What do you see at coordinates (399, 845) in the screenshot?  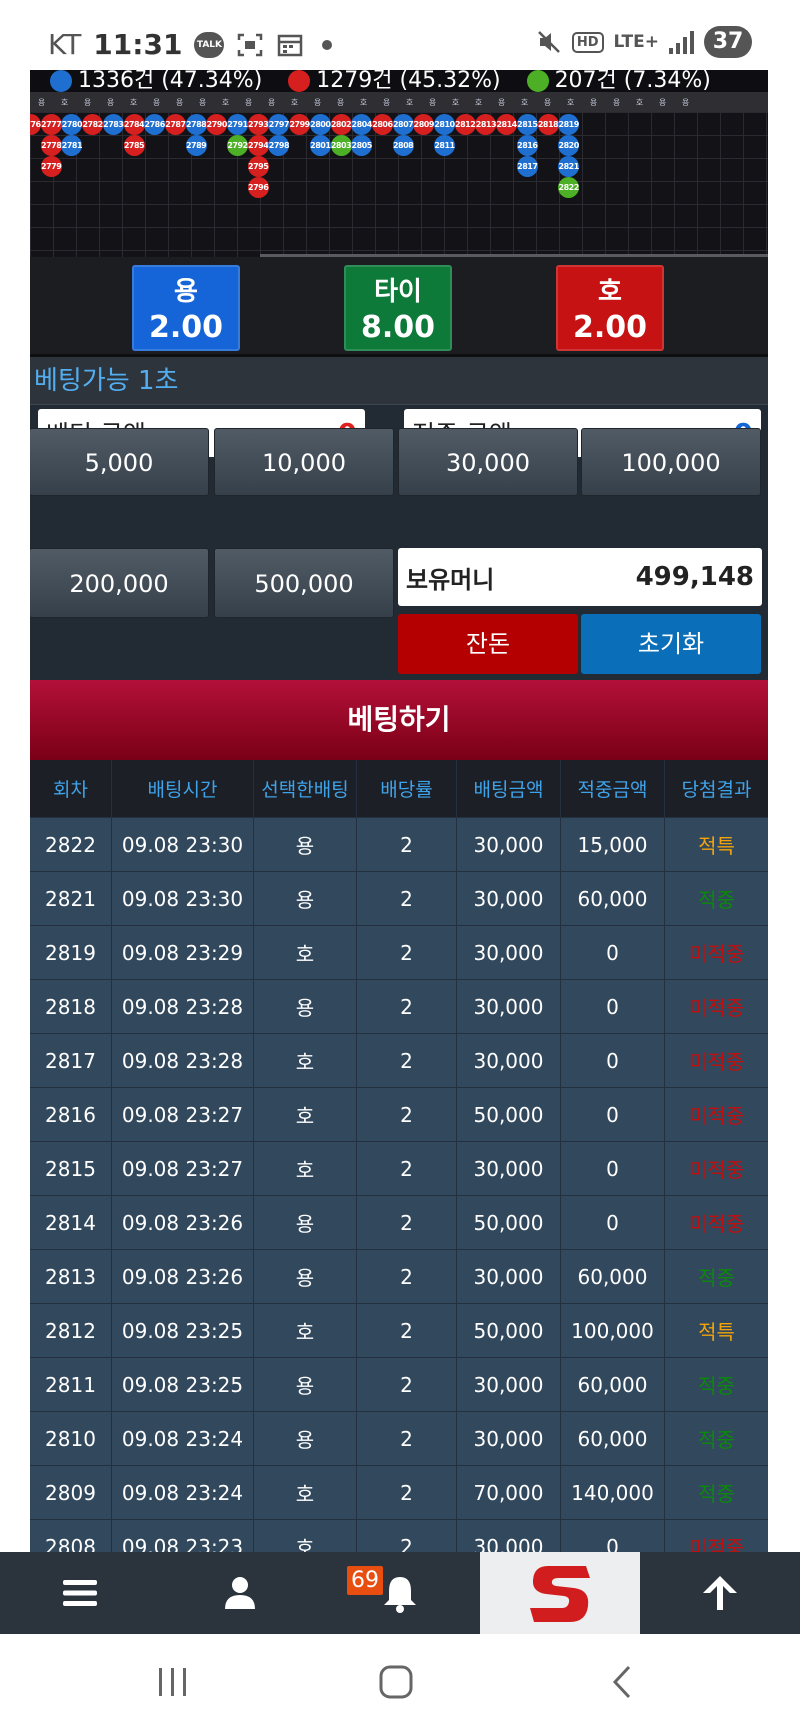 I see `table-row: 2822 09.08 23:30 용 2 30,000 15,000 적특` at bounding box center [399, 845].